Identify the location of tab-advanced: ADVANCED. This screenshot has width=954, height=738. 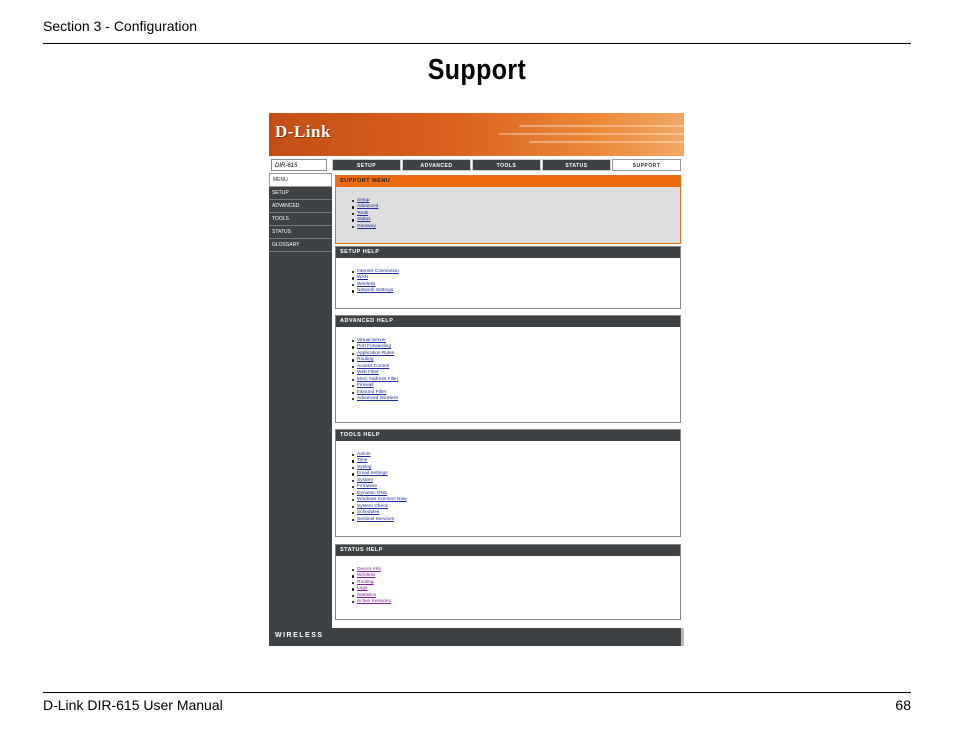
(436, 165).